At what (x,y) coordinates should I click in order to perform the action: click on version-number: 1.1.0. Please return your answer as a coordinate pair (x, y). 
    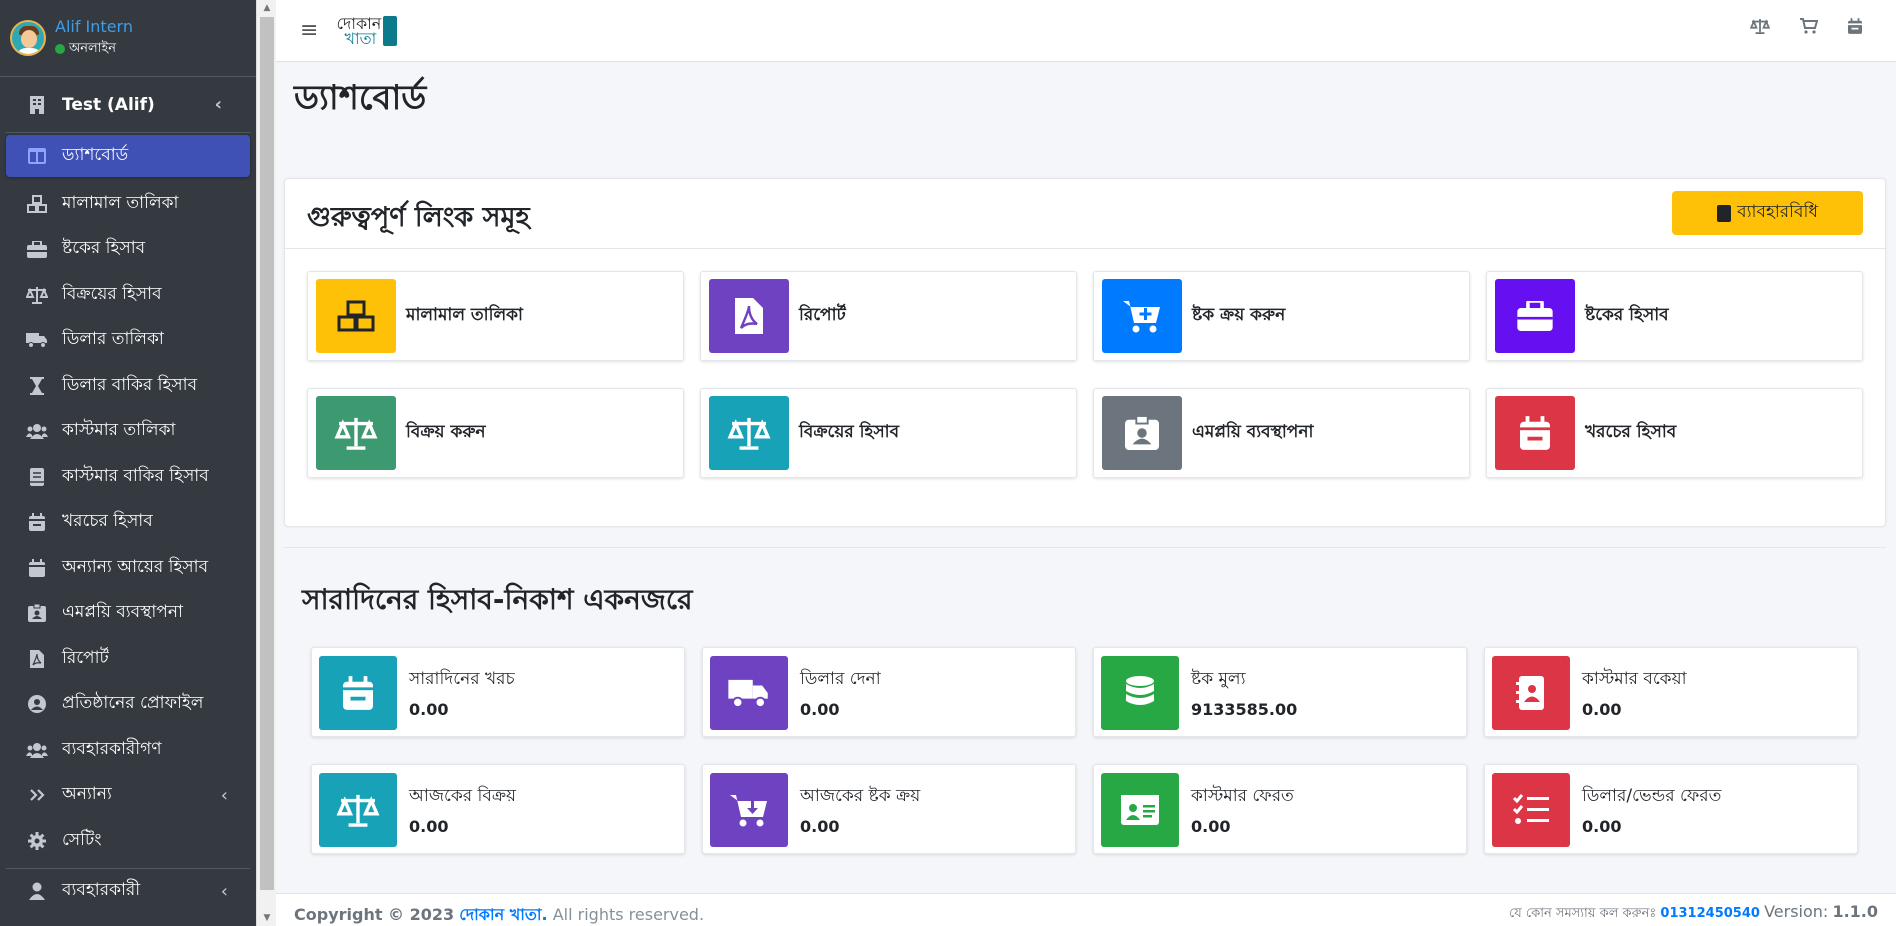
    Looking at the image, I should click on (1855, 911).